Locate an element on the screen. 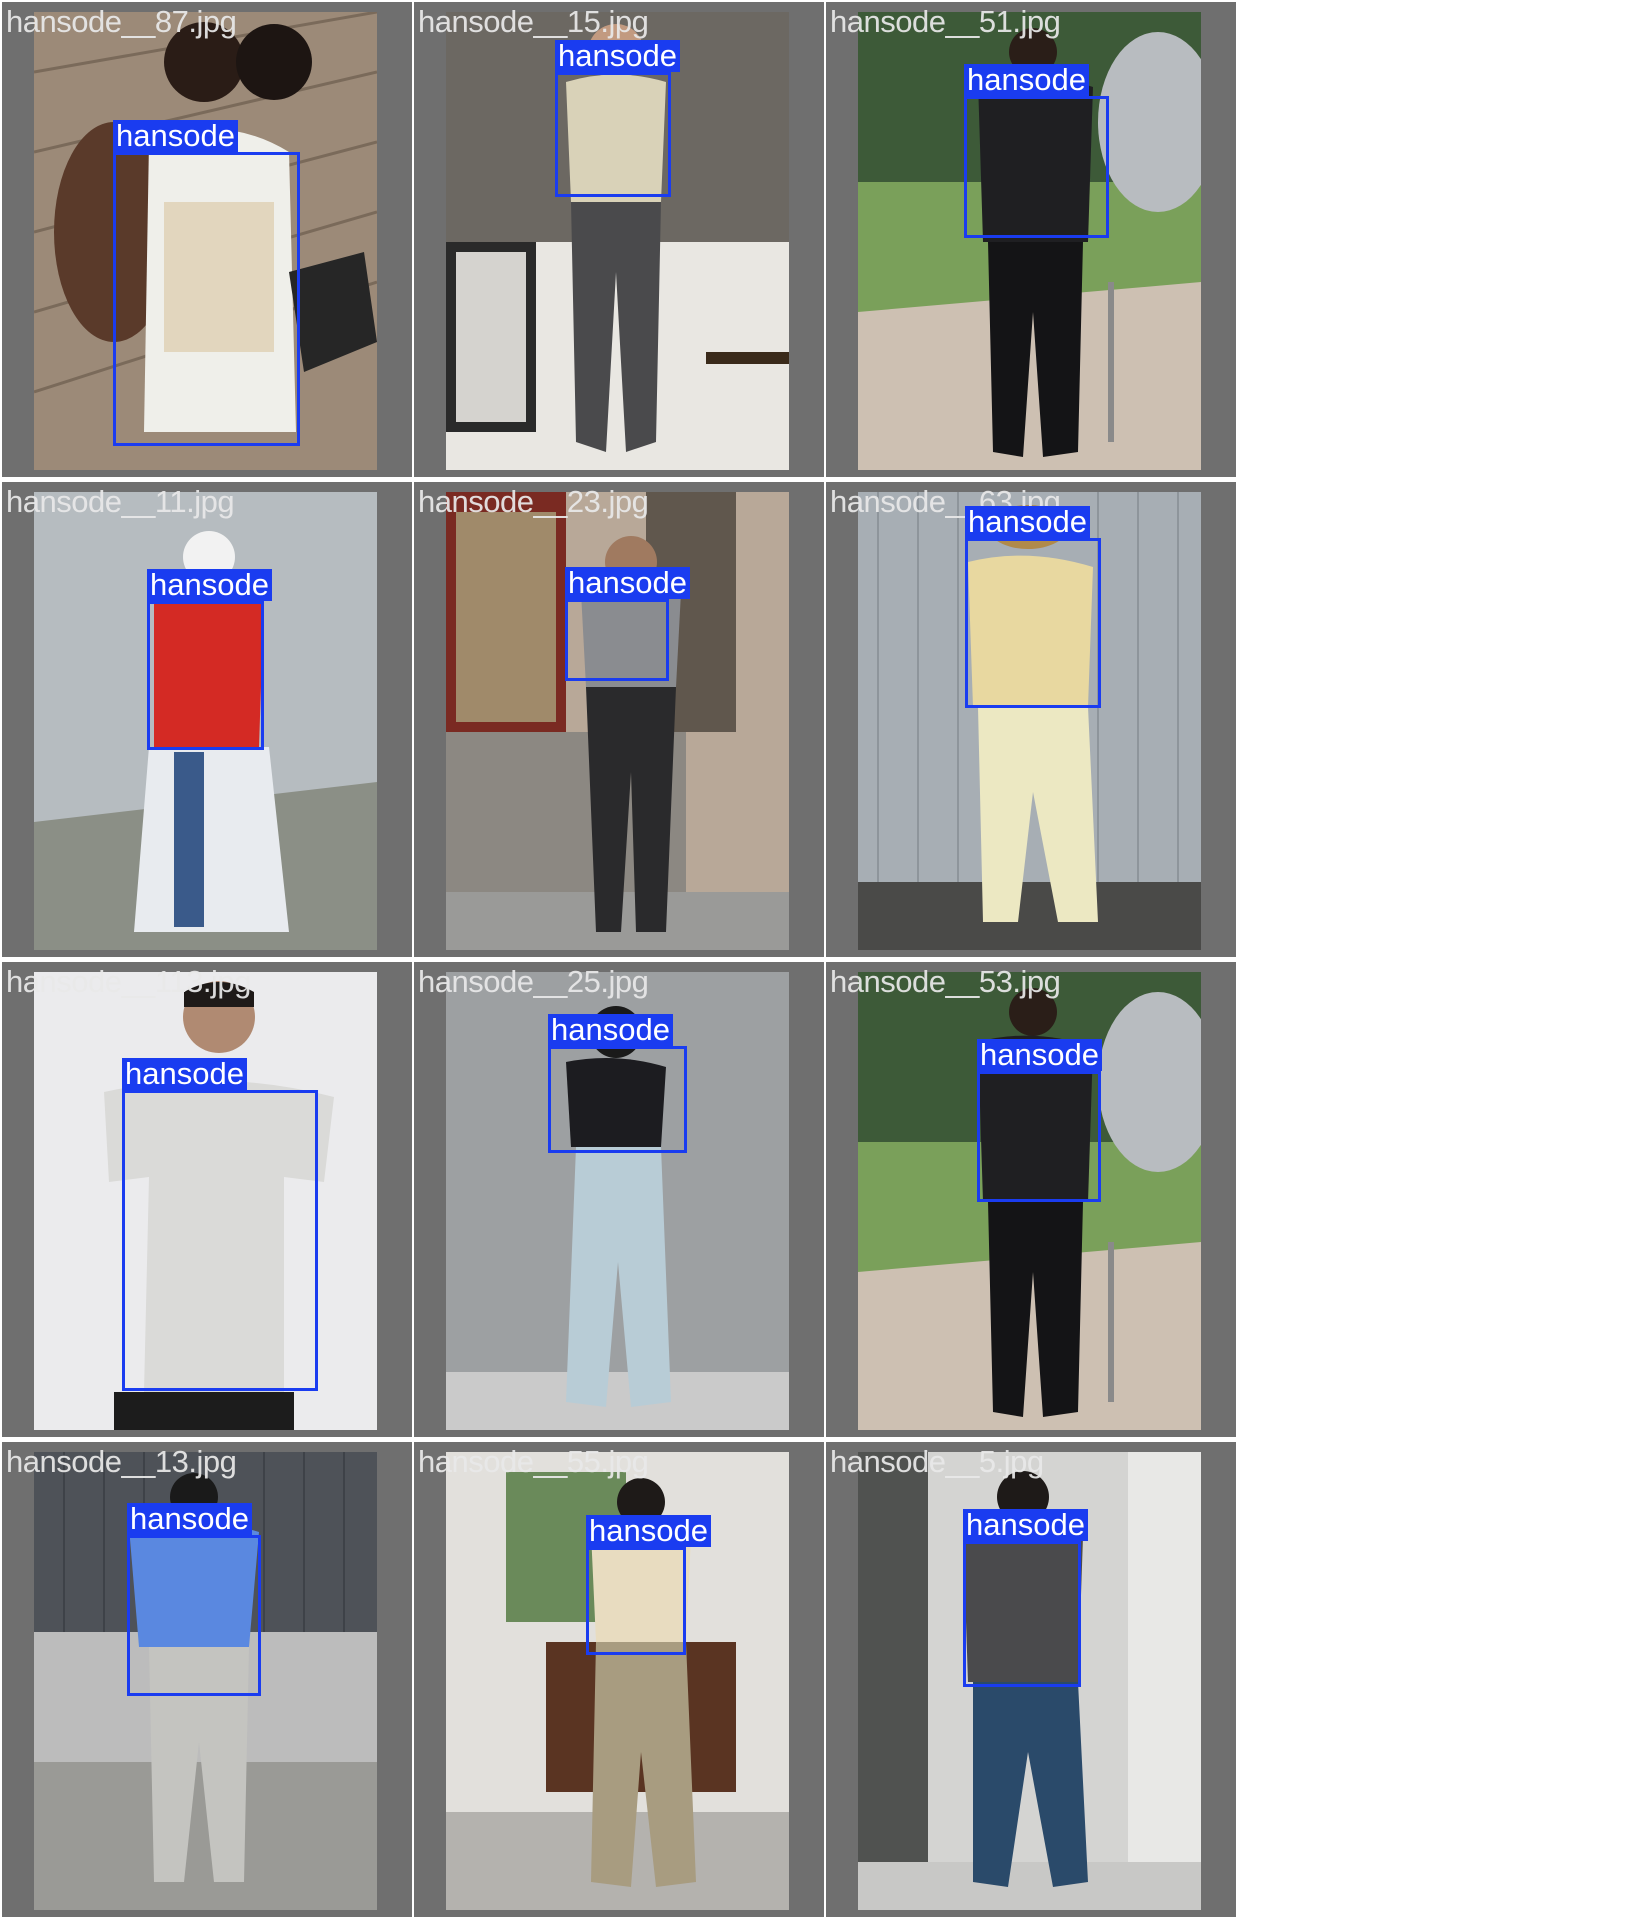 This screenshot has width=1648, height=1920. grid-tile: hansode__11.jpg hansode is located at coordinates (207, 719).